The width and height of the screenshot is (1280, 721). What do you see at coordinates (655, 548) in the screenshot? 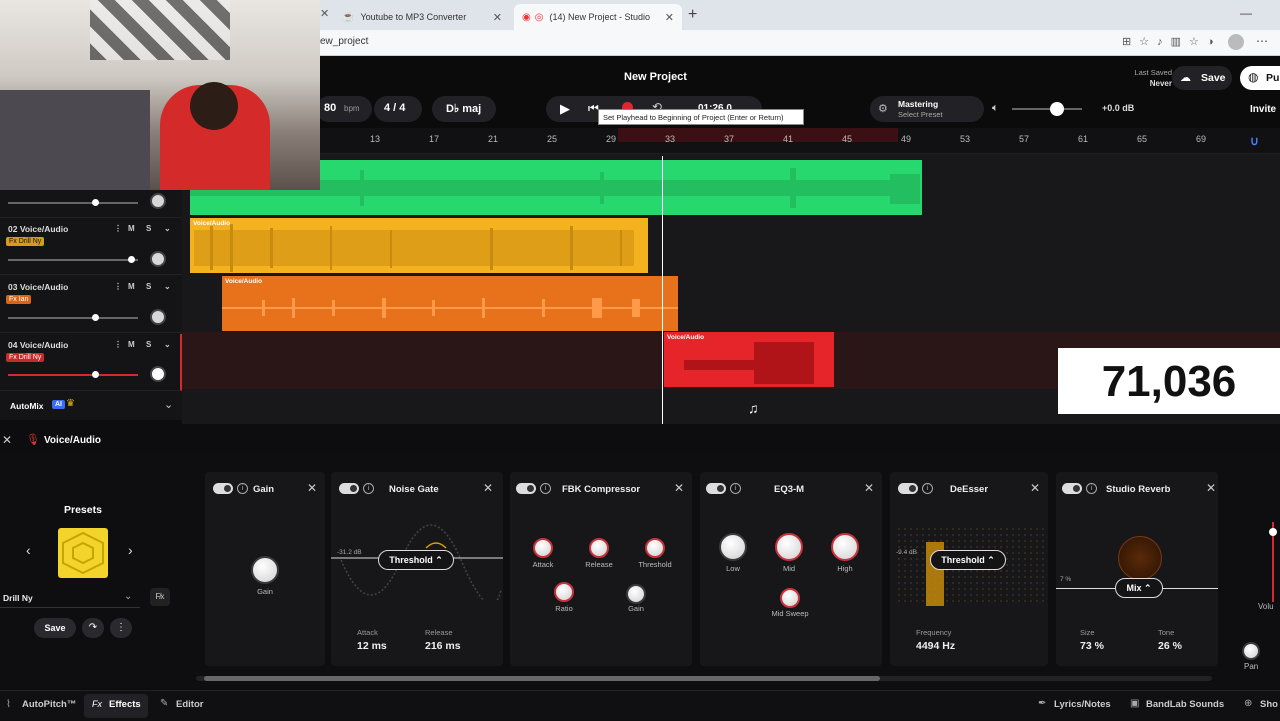
I see `threshold-knob` at bounding box center [655, 548].